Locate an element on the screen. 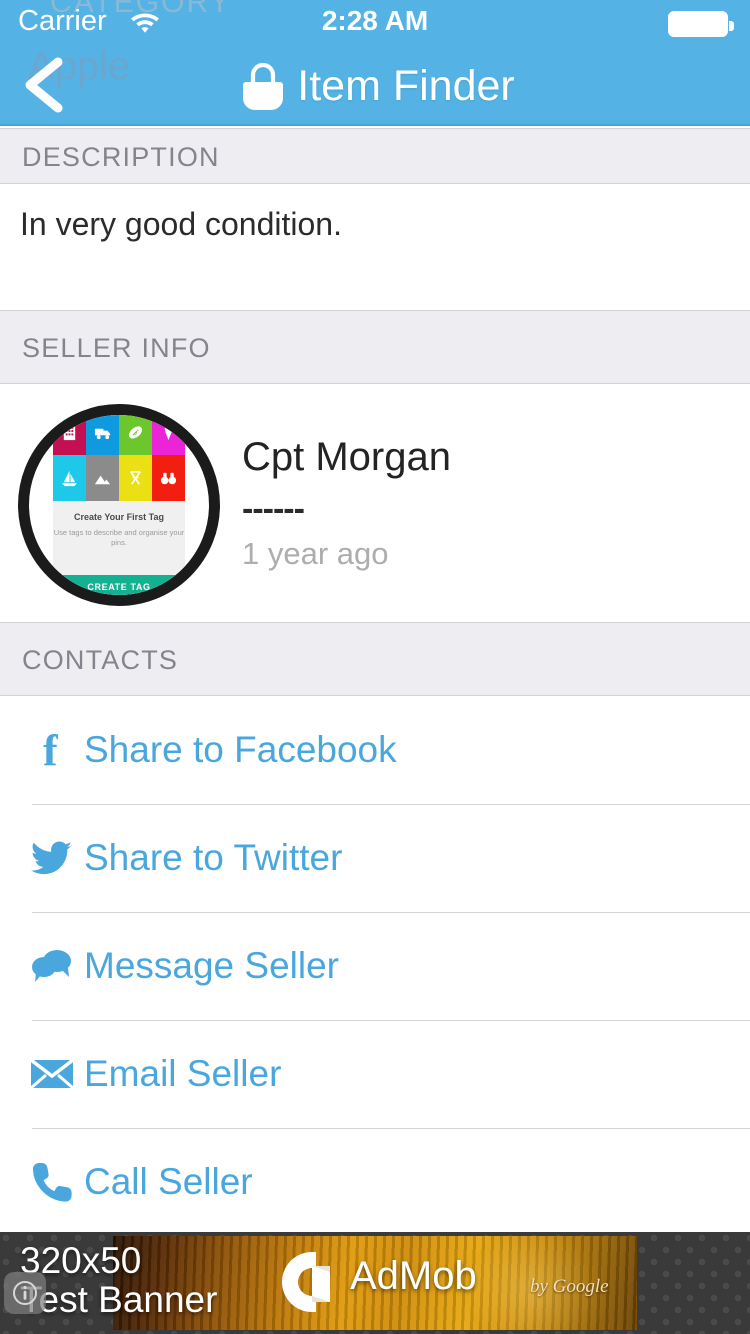 This screenshot has width=750, height=1334. status-bar: Carrier 2:28 AM is located at coordinates (375, 20).